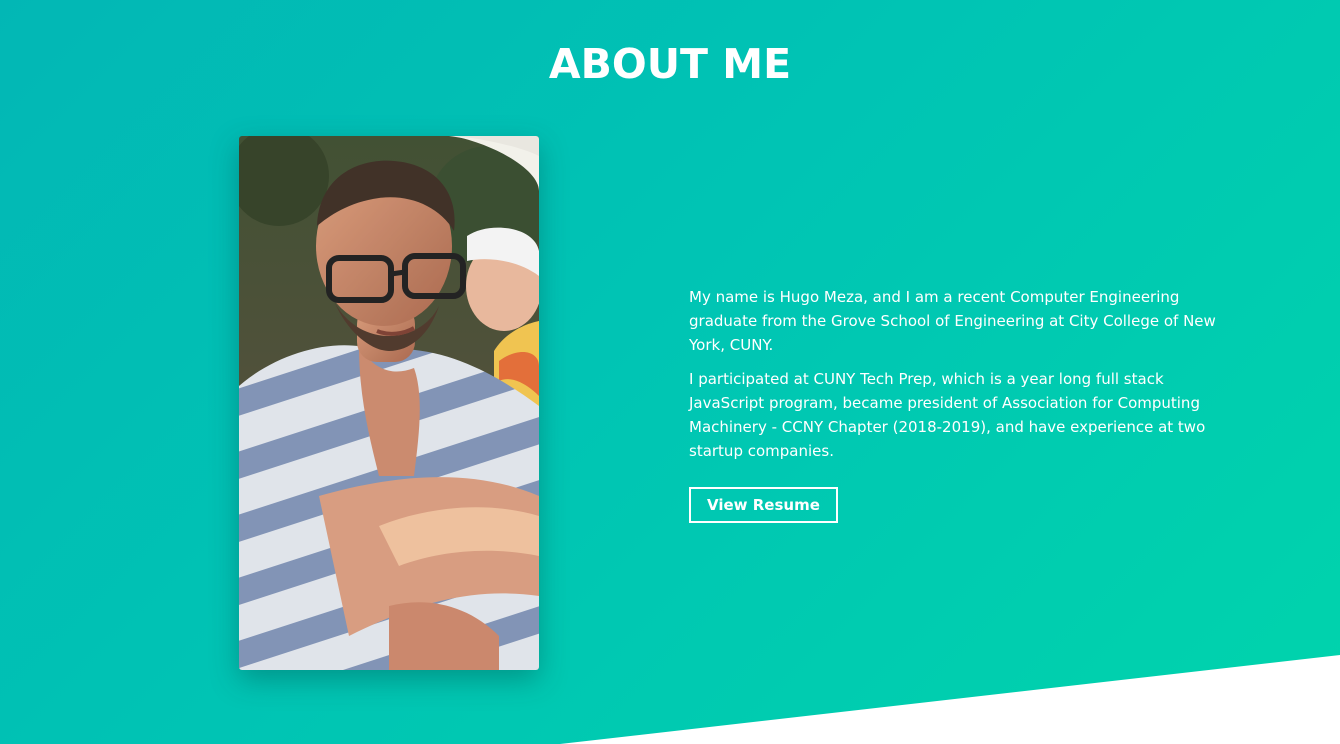  What do you see at coordinates (763, 505) in the screenshot?
I see `view-resume-button: View Resume` at bounding box center [763, 505].